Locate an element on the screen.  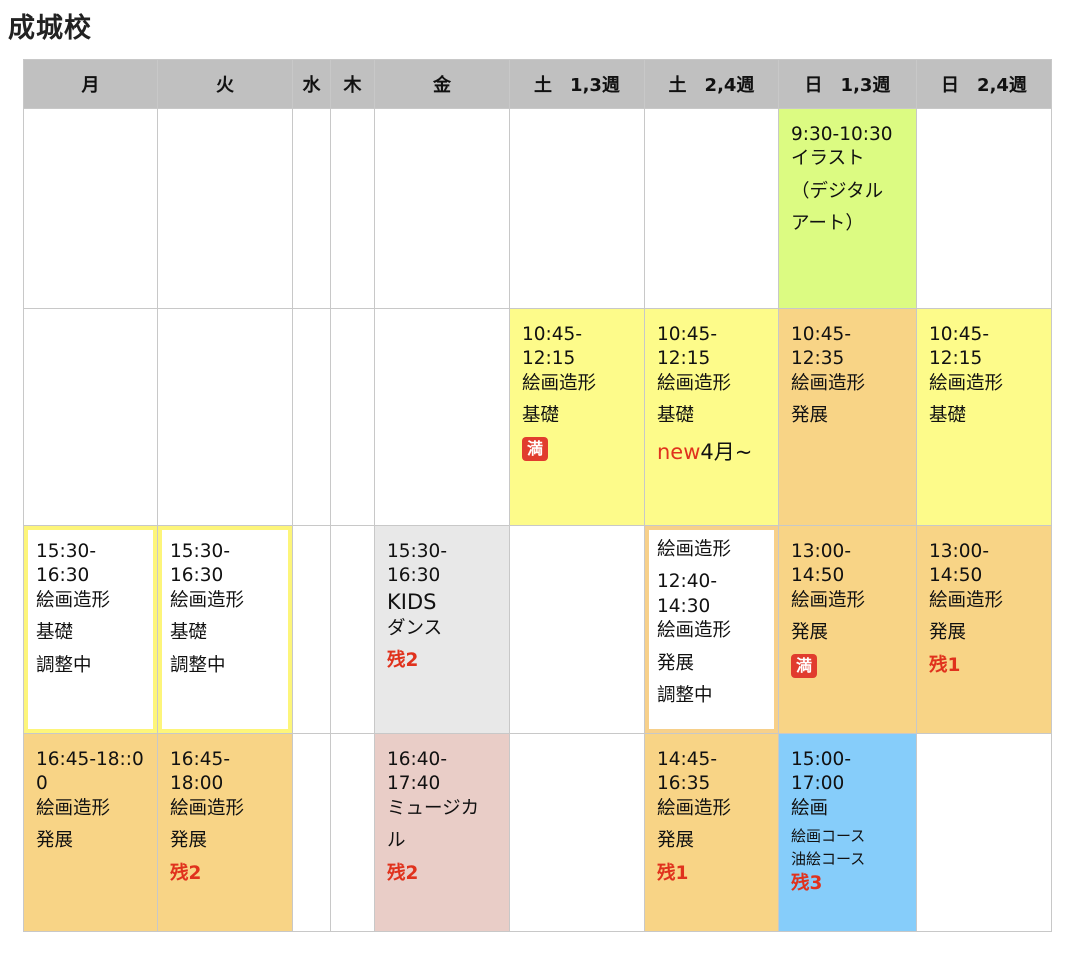
header-row: 月 火 水 木 金 土 1,3週 土 2,4週 日 1,3週 日 2,4週 is located at coordinates (537, 84).